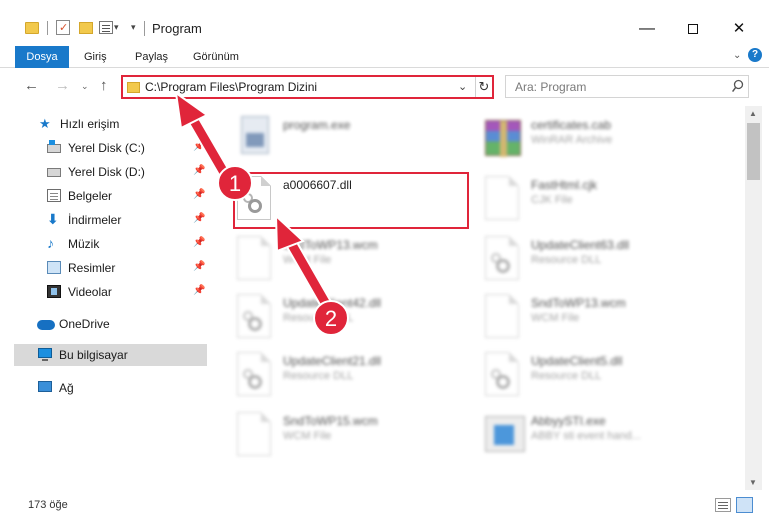 This screenshot has width=769, height=526. What do you see at coordinates (332, 361) in the screenshot?
I see `file-name: UpdateClient21.dll` at bounding box center [332, 361].